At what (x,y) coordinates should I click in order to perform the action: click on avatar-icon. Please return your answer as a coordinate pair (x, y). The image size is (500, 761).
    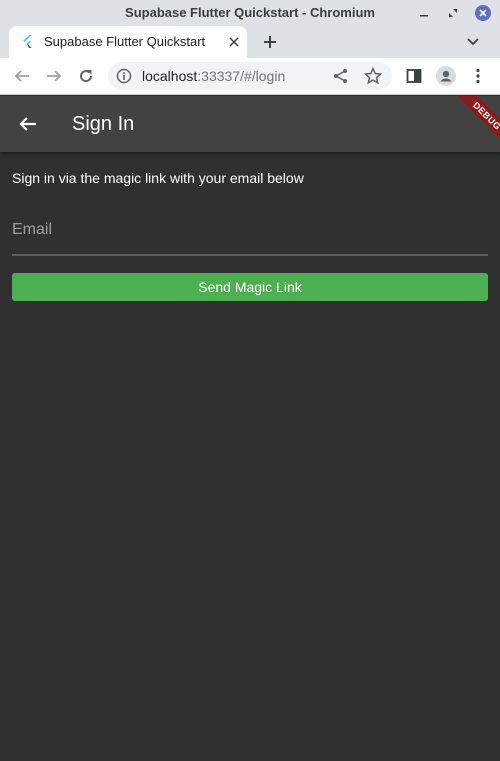
    Looking at the image, I should click on (446, 76).